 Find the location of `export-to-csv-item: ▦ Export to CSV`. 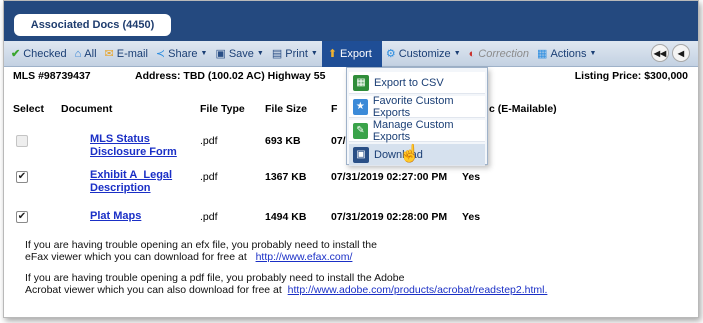

export-to-csv-item: ▦ Export to CSV is located at coordinates (417, 83).